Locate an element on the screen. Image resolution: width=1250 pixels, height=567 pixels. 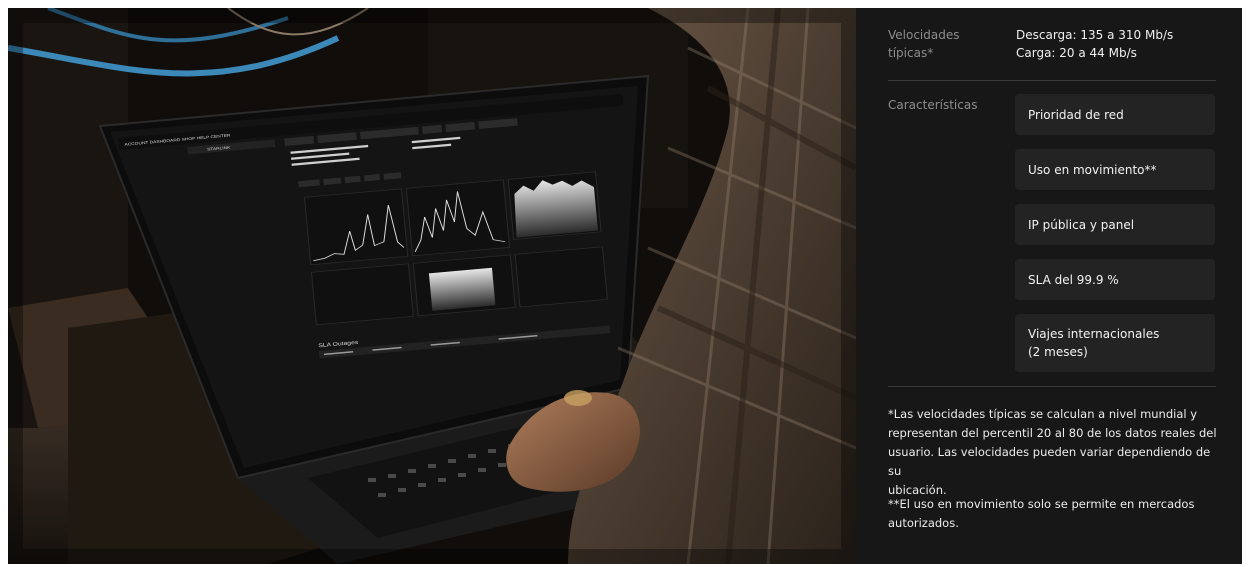
feature-chip-label: IP pública y panel is located at coordinates (1081, 224).